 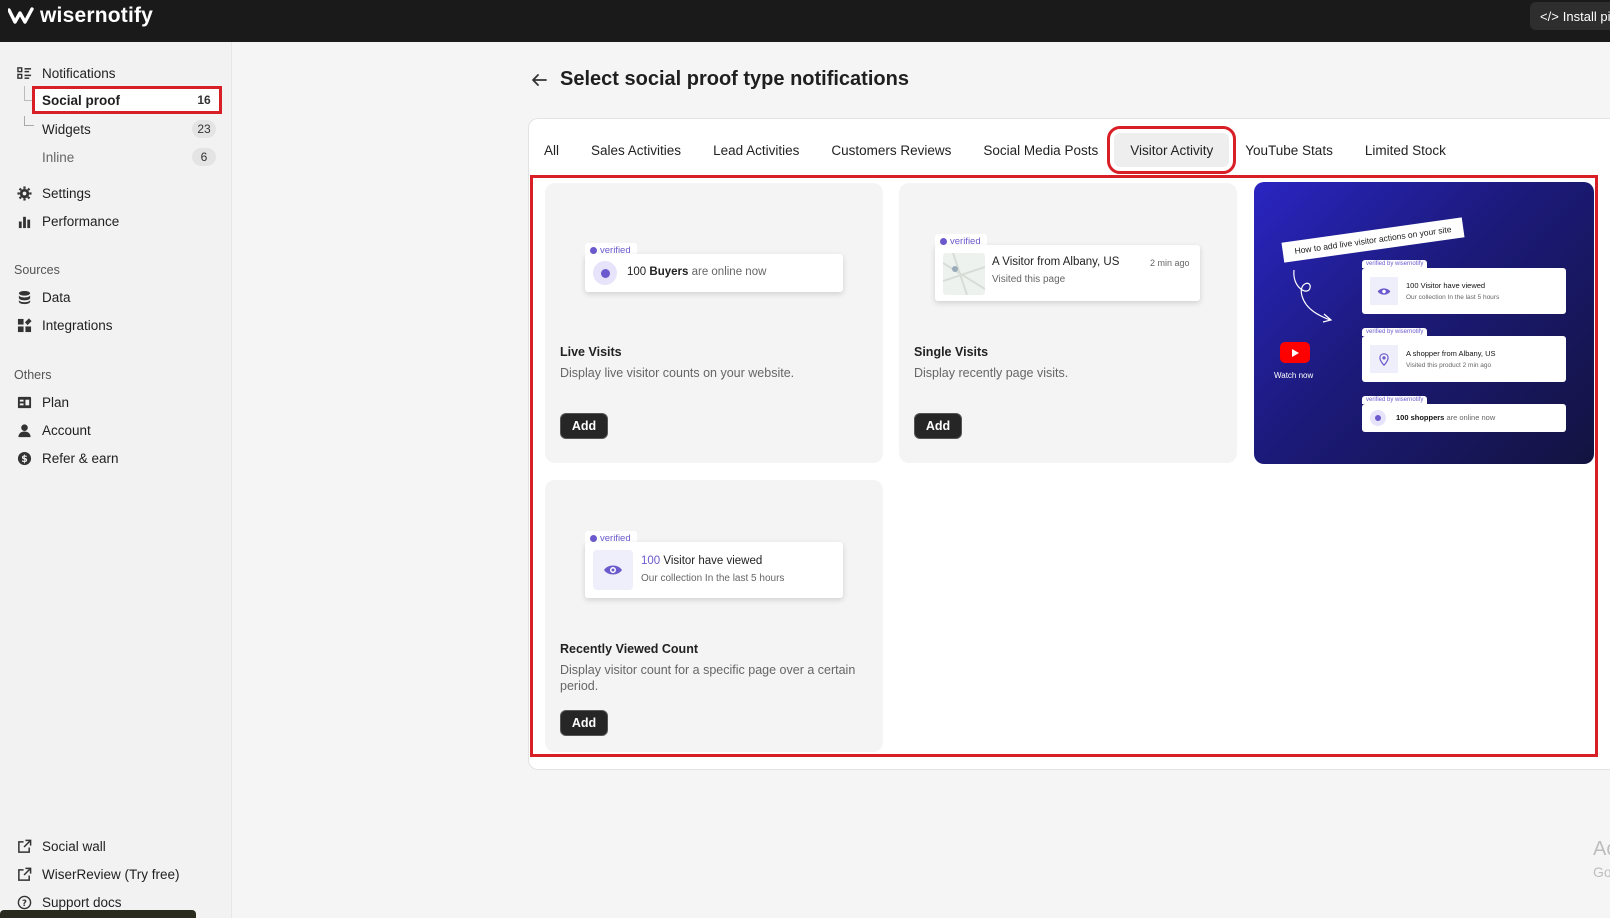 I want to click on count-badge: 6, so click(x=204, y=157).